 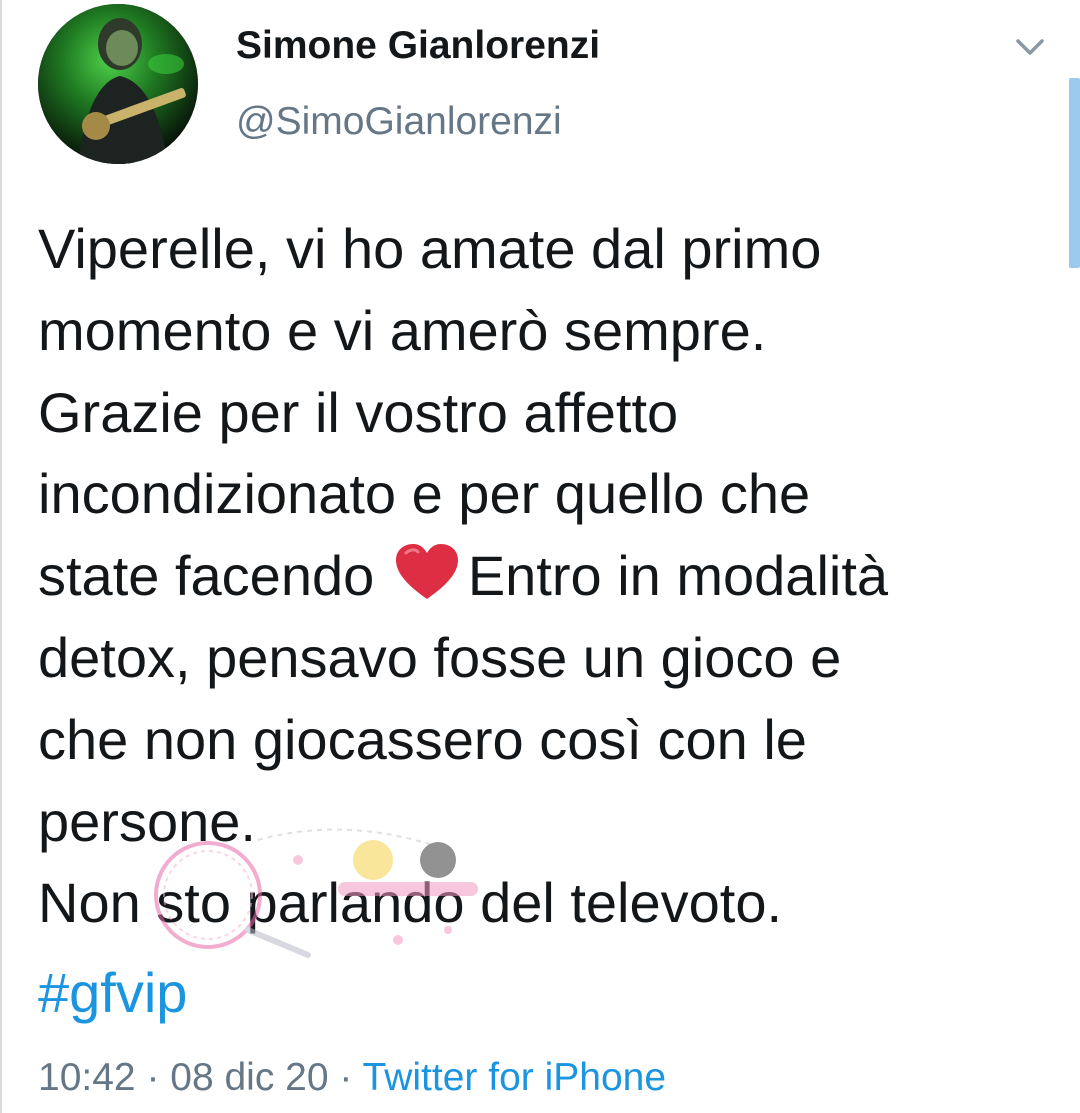 What do you see at coordinates (112, 993) in the screenshot?
I see `hashtag-link: #gfvip` at bounding box center [112, 993].